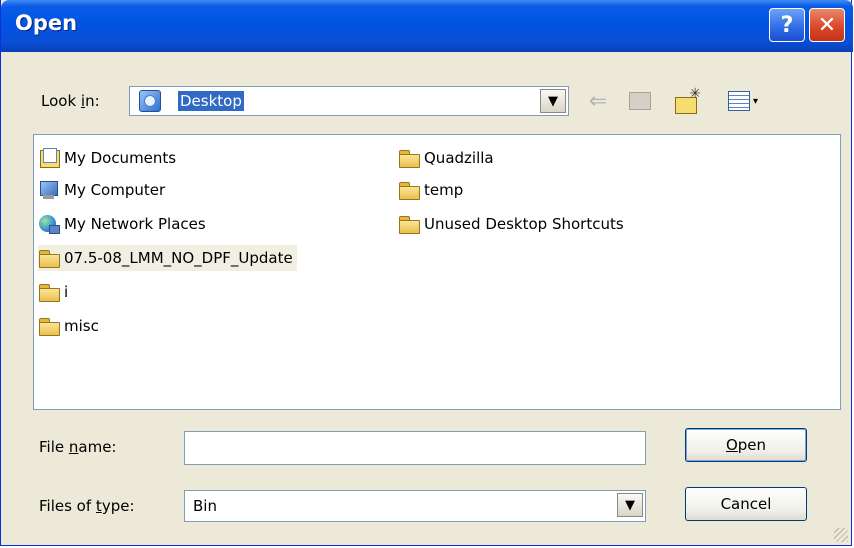 The width and height of the screenshot is (854, 548). Describe the element at coordinates (731, 445) in the screenshot. I see `open-button-accel: O` at that location.